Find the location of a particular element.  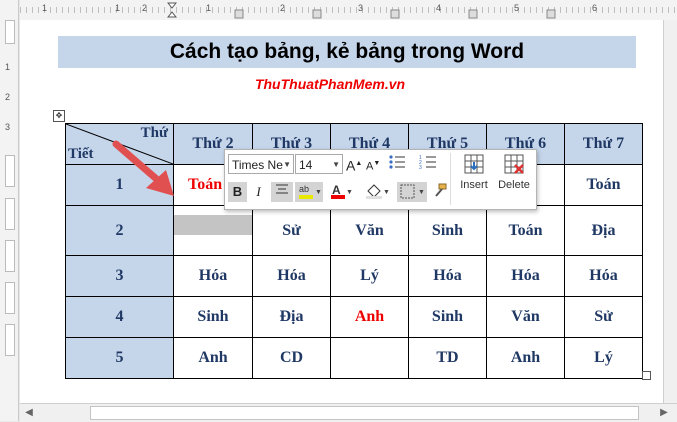

day-header-cell: Thứ 7 is located at coordinates (603, 144).